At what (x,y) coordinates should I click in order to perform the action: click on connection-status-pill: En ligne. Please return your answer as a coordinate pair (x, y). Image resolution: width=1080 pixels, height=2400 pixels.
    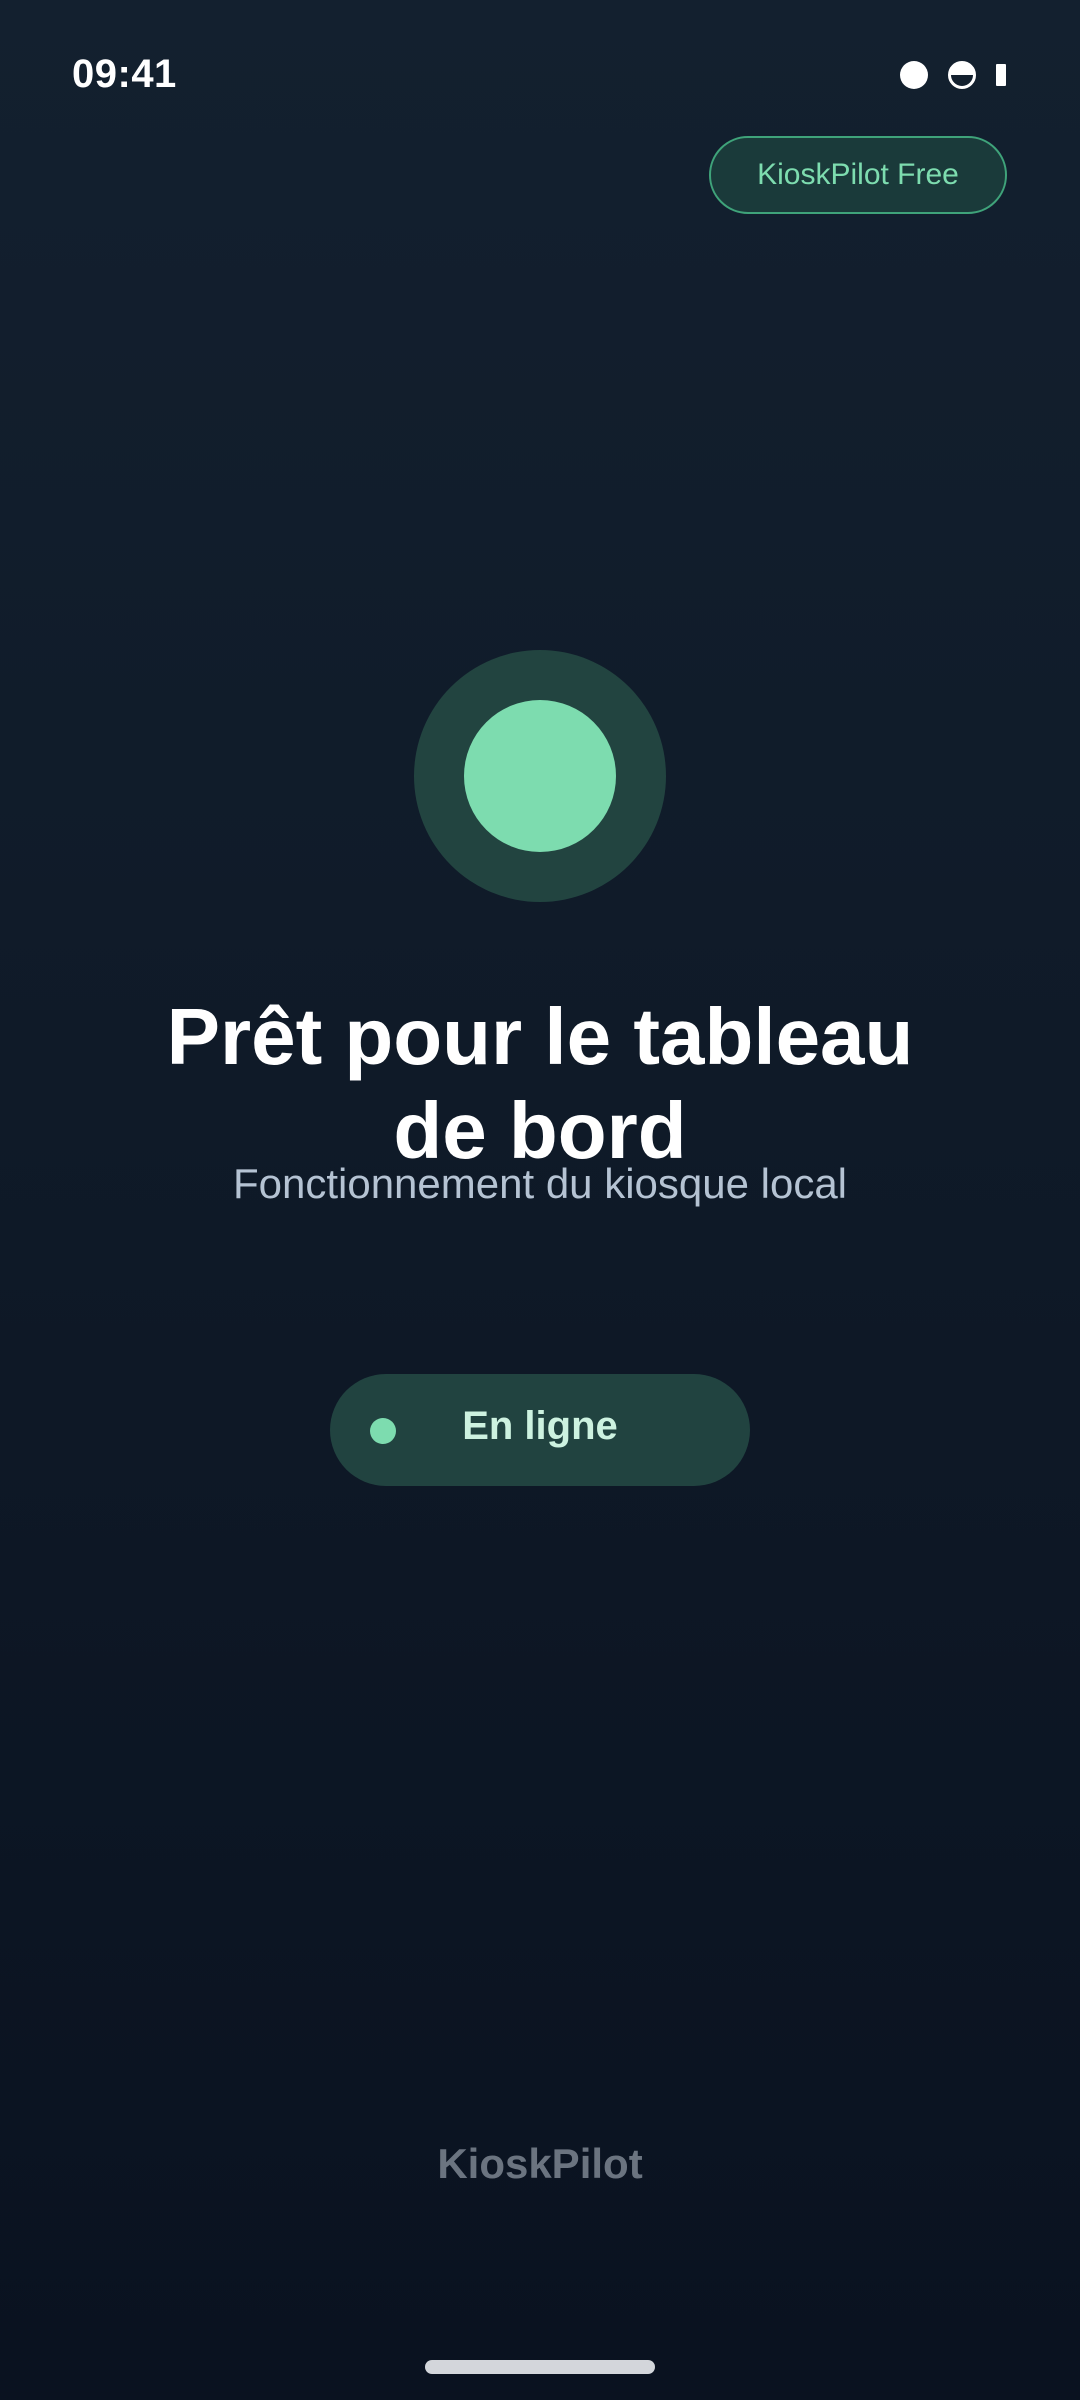
    Looking at the image, I should click on (540, 1430).